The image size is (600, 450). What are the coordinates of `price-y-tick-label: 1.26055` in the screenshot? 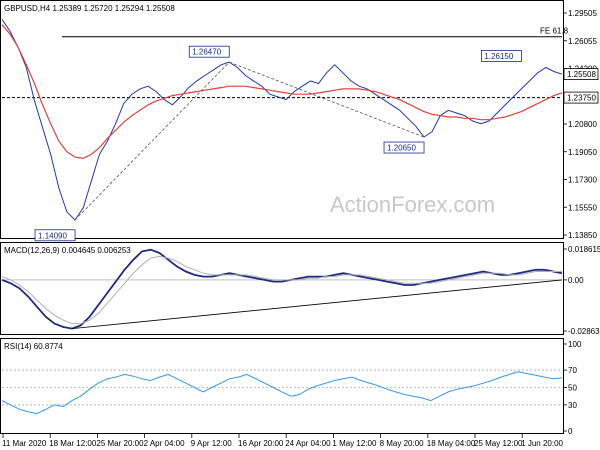 It's located at (582, 41).